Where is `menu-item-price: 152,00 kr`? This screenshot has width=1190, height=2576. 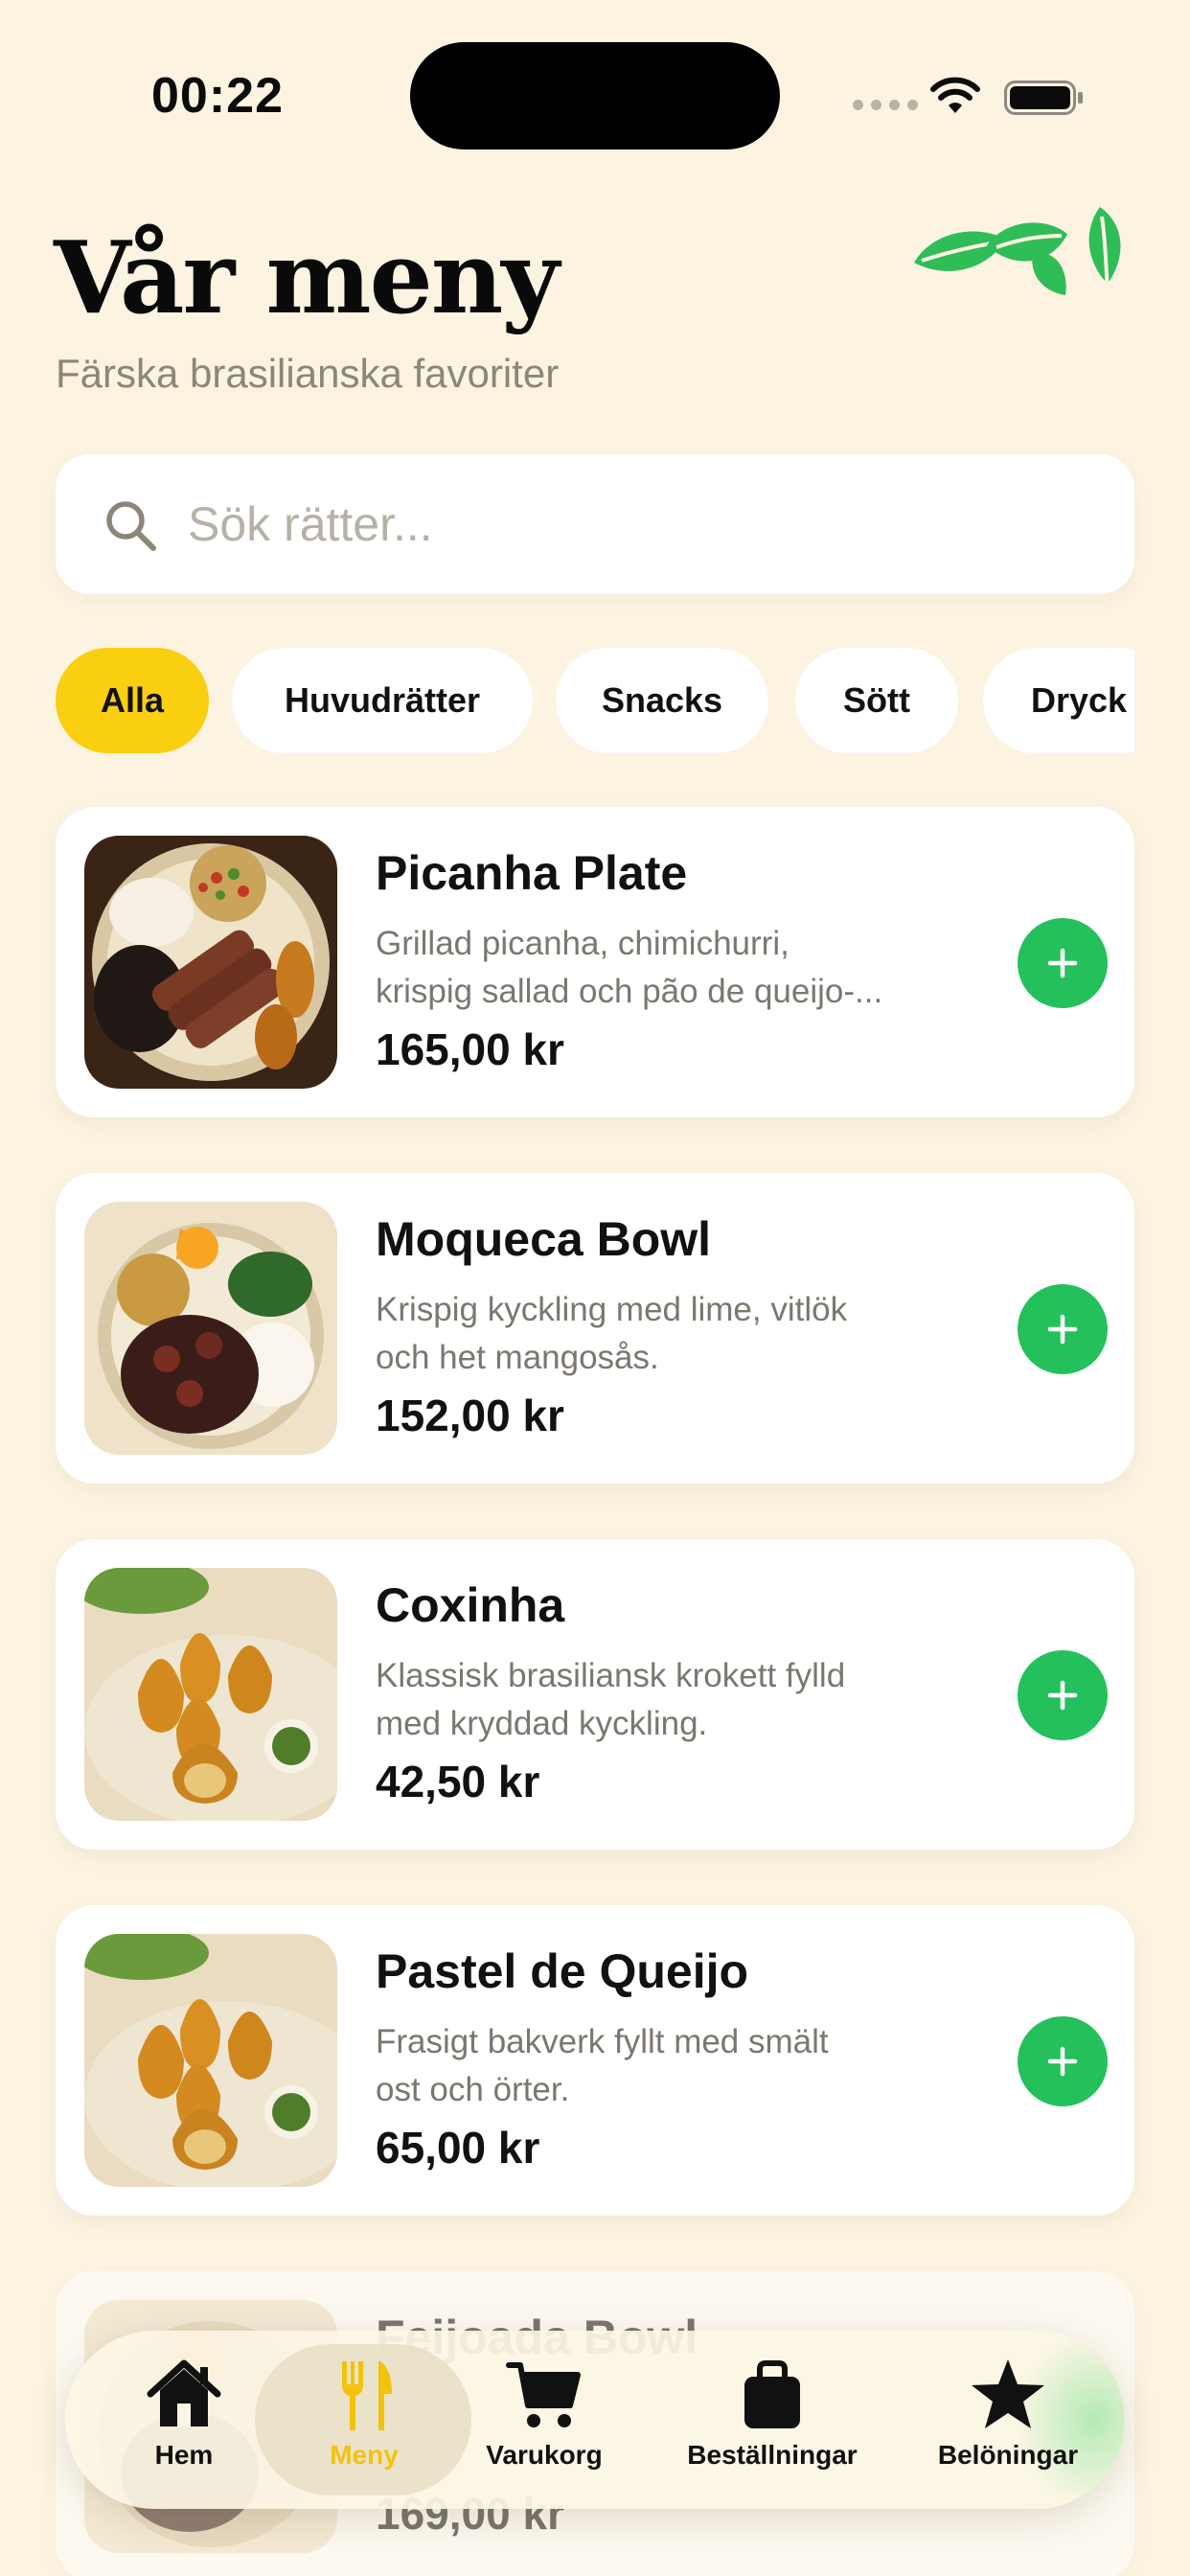 menu-item-price: 152,00 kr is located at coordinates (470, 1415).